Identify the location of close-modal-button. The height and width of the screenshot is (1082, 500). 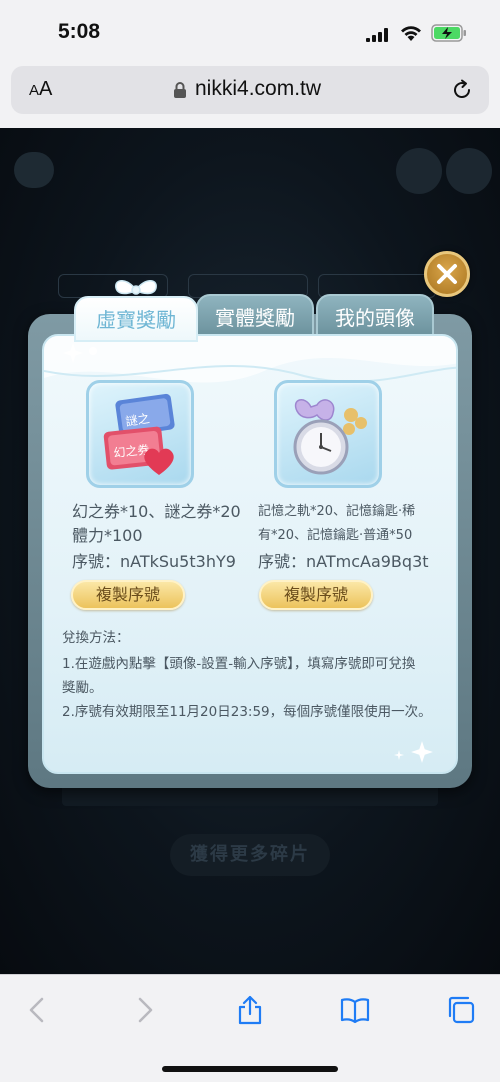
(447, 274).